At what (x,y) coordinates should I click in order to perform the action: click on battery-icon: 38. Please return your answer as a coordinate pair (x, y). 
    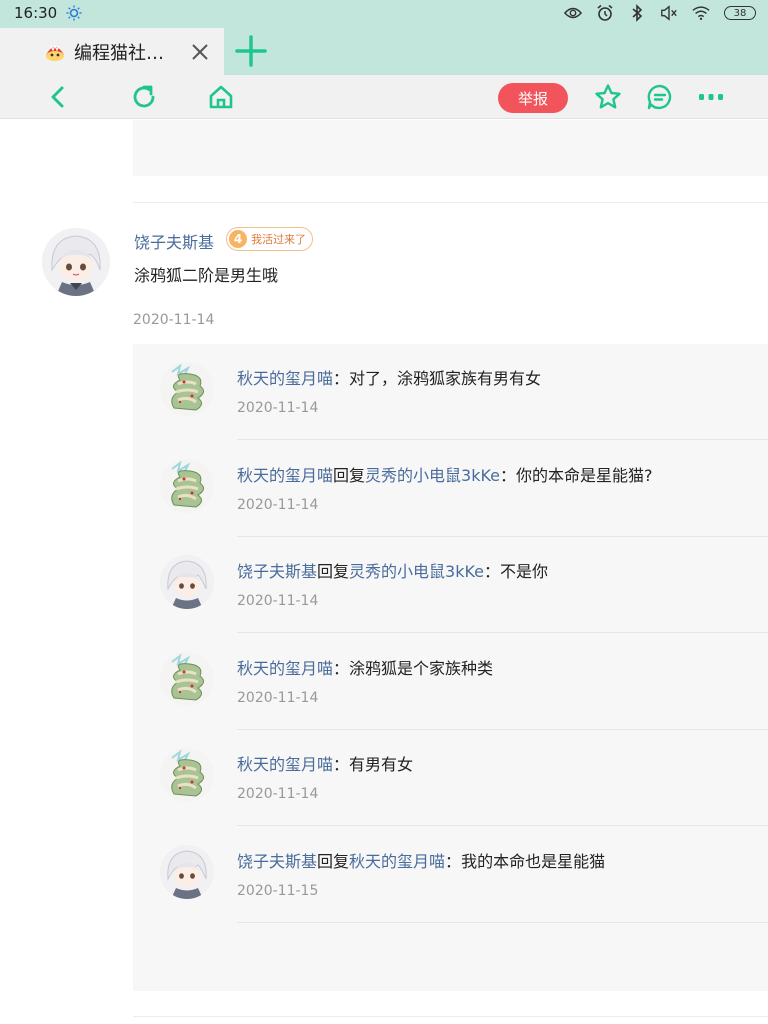
    Looking at the image, I should click on (740, 13).